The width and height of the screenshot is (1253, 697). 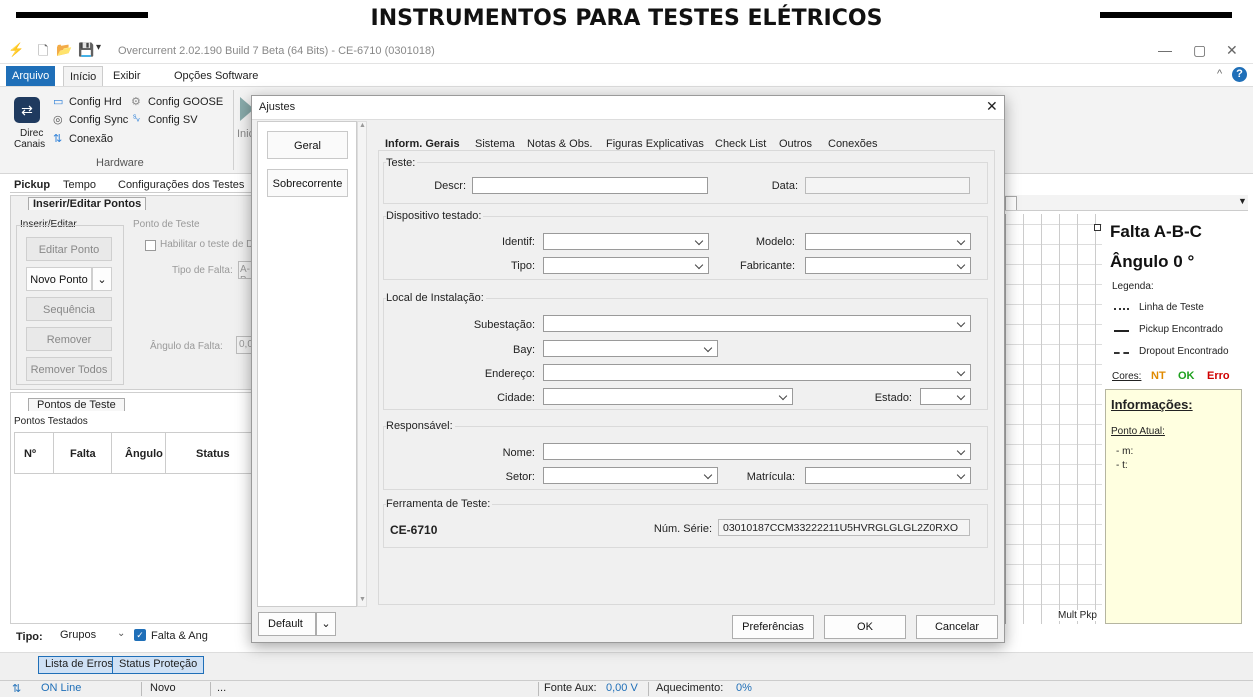 I want to click on num-serie-input: 03010187CCM33222211U5HVRGLGLGL2Z0RXO, so click(x=844, y=527).